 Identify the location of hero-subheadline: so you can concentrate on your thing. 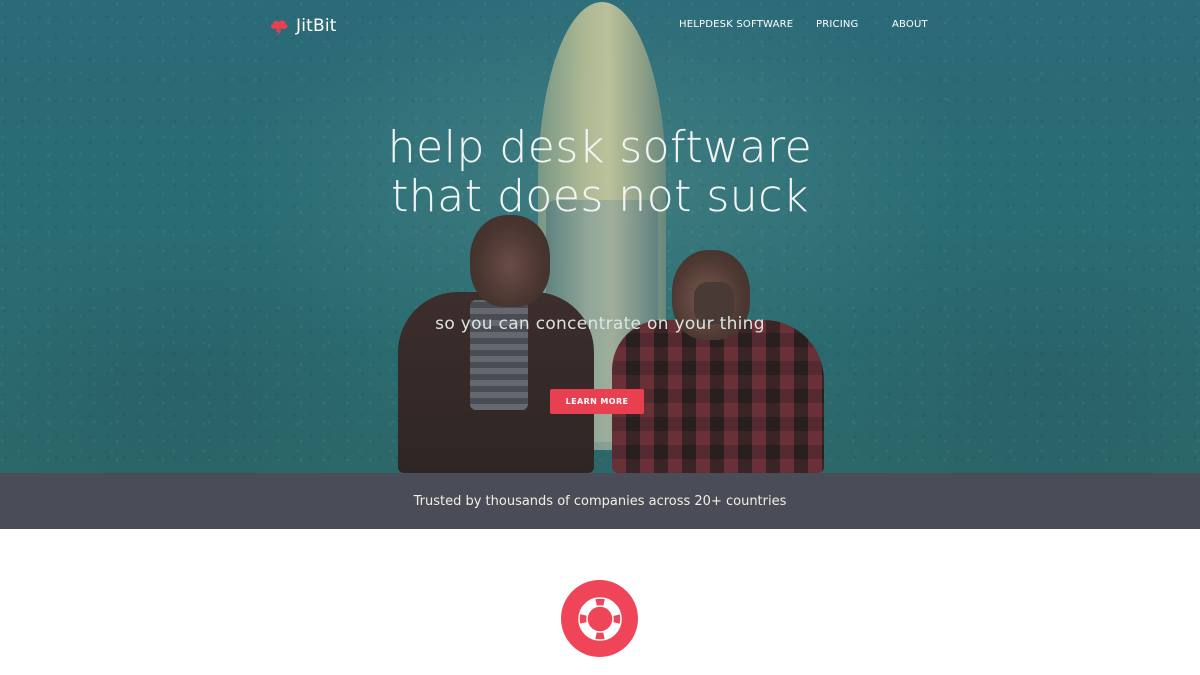
(600, 324).